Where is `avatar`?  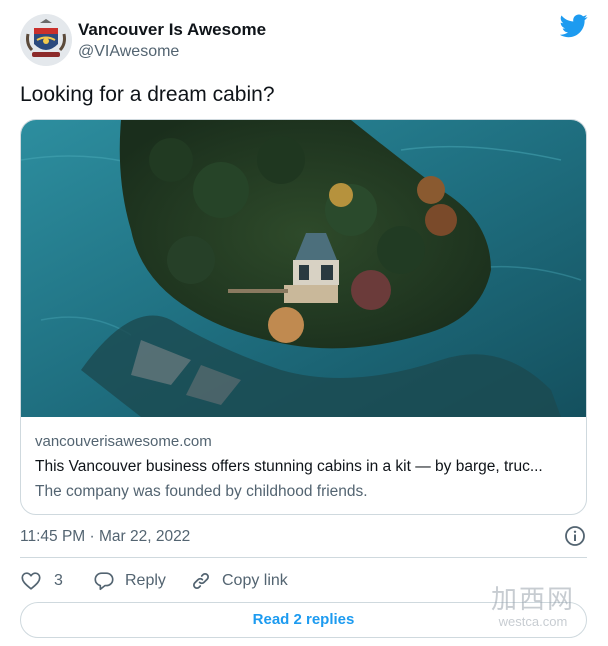
avatar is located at coordinates (46, 40).